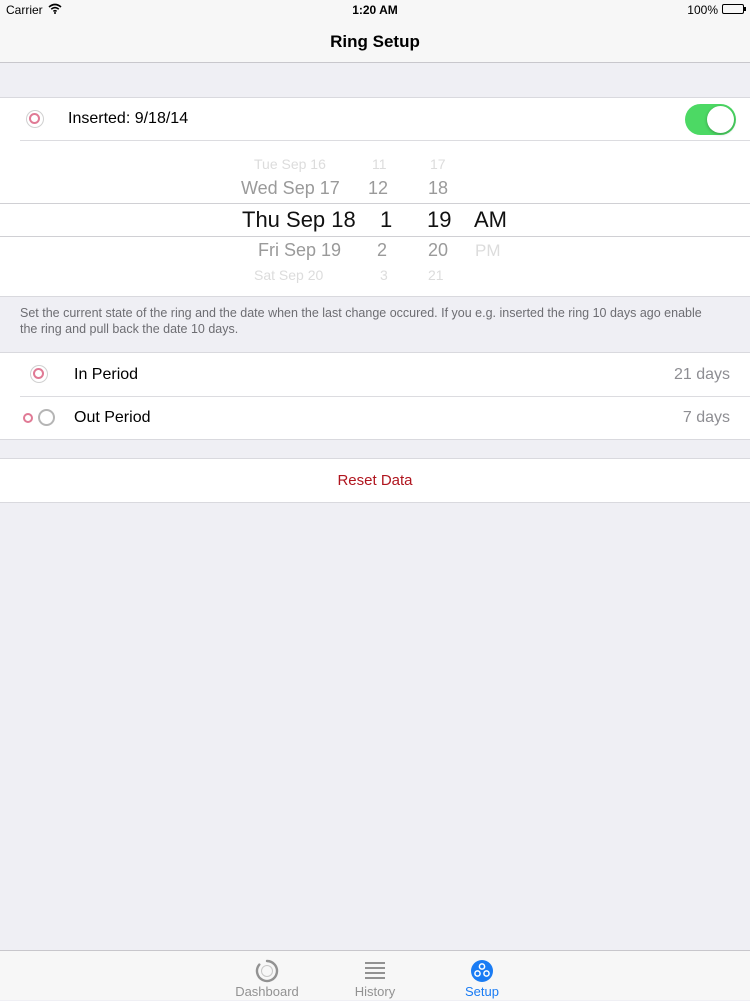 Image resolution: width=750 pixels, height=1001 pixels. I want to click on inserted-toggle, so click(710, 119).